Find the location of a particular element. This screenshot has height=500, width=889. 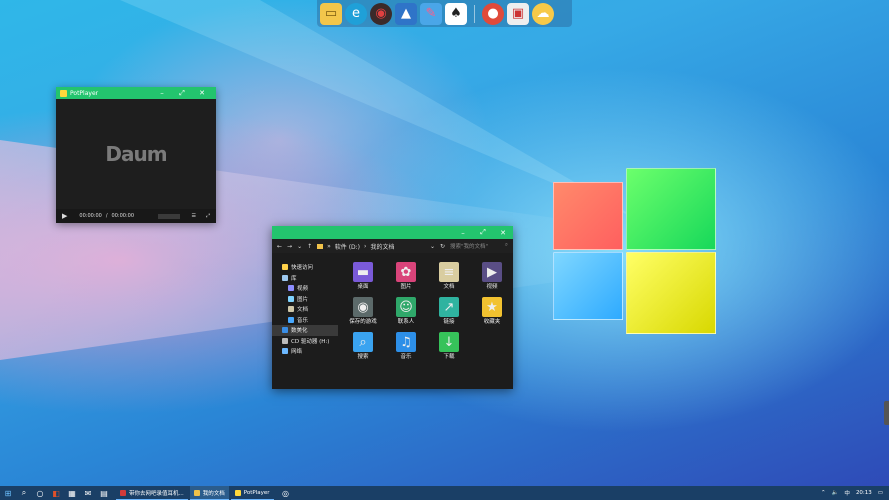

start-windows-icon: ⊞ is located at coordinates (8, 493).